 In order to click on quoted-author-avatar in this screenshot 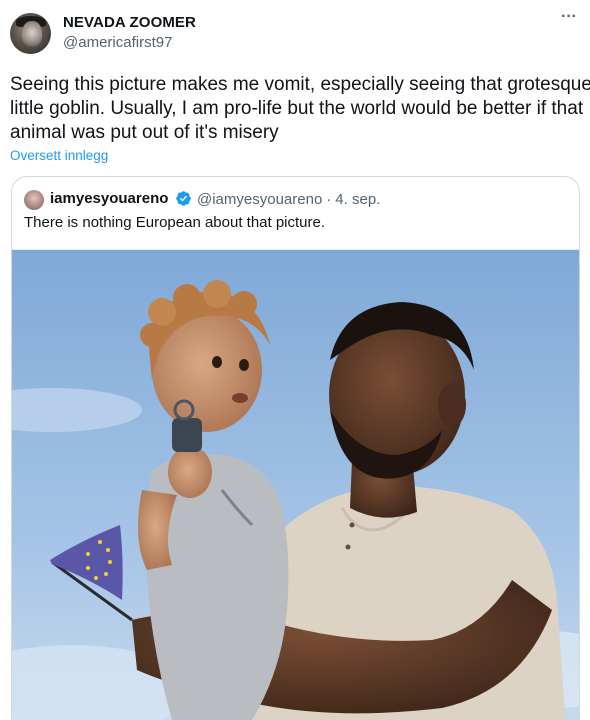, I will do `click(34, 200)`.